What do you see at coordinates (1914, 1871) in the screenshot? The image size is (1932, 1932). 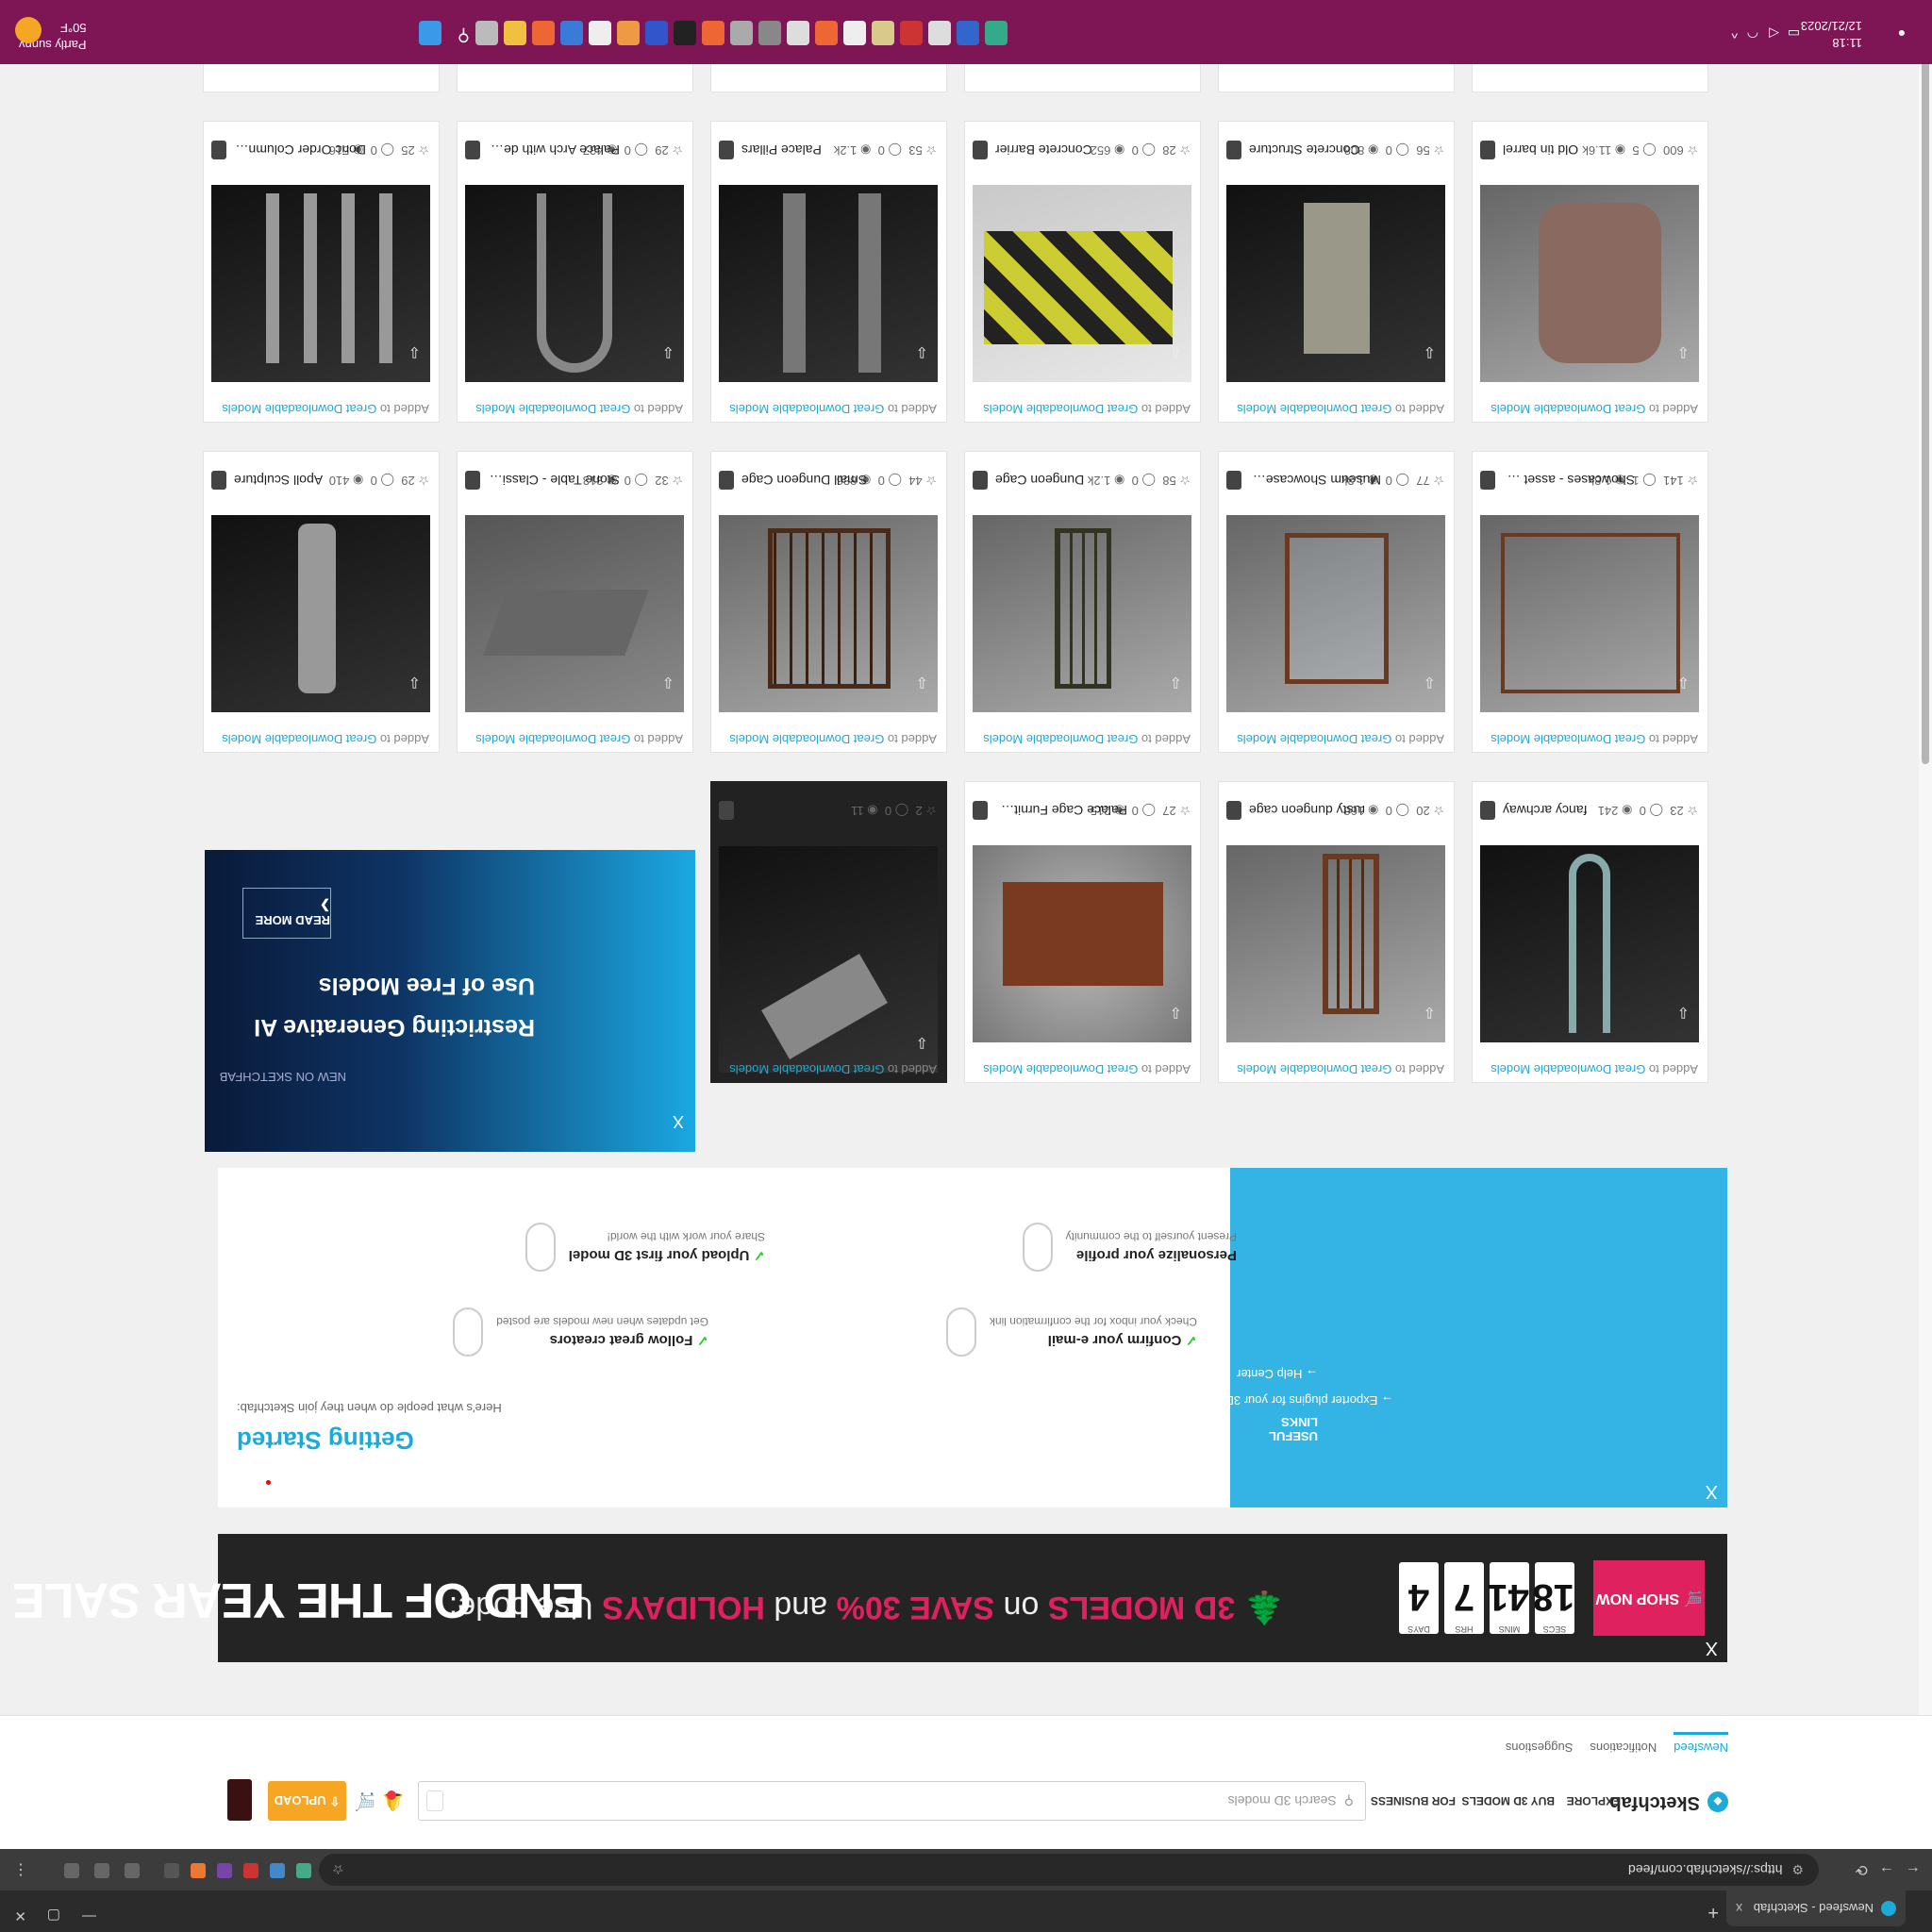 I see `back-icon: ←` at bounding box center [1914, 1871].